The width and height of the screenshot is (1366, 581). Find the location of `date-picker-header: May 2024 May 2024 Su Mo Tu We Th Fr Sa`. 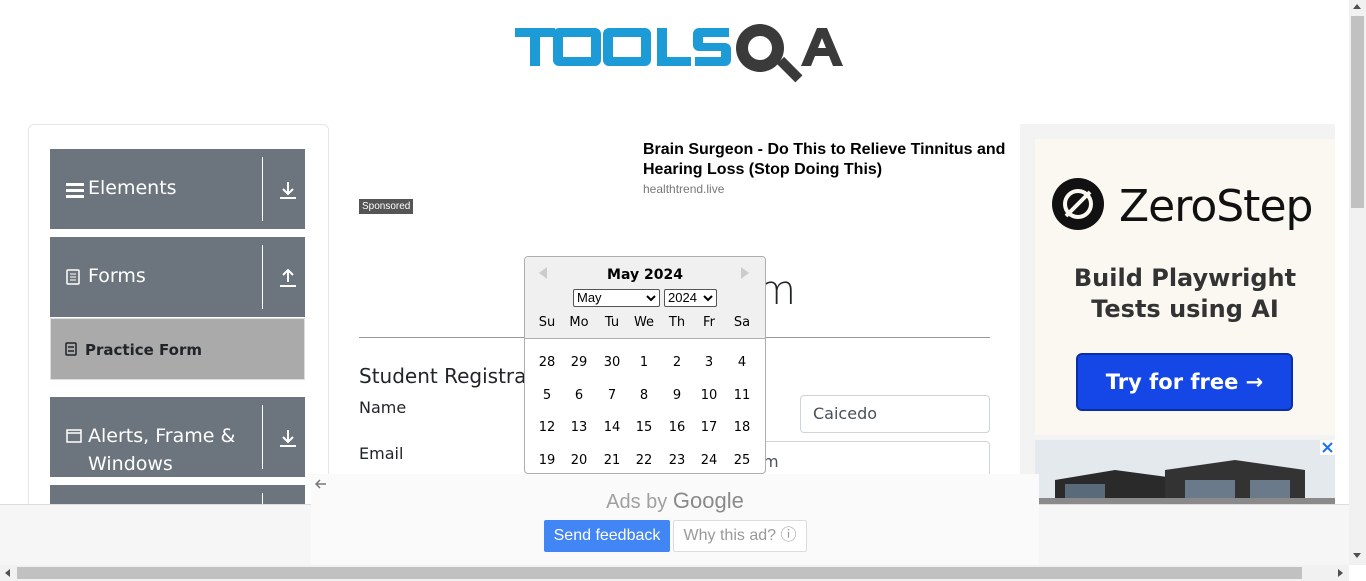

date-picker-header: May 2024 May 2024 Su Mo Tu We Th Fr Sa is located at coordinates (645, 298).